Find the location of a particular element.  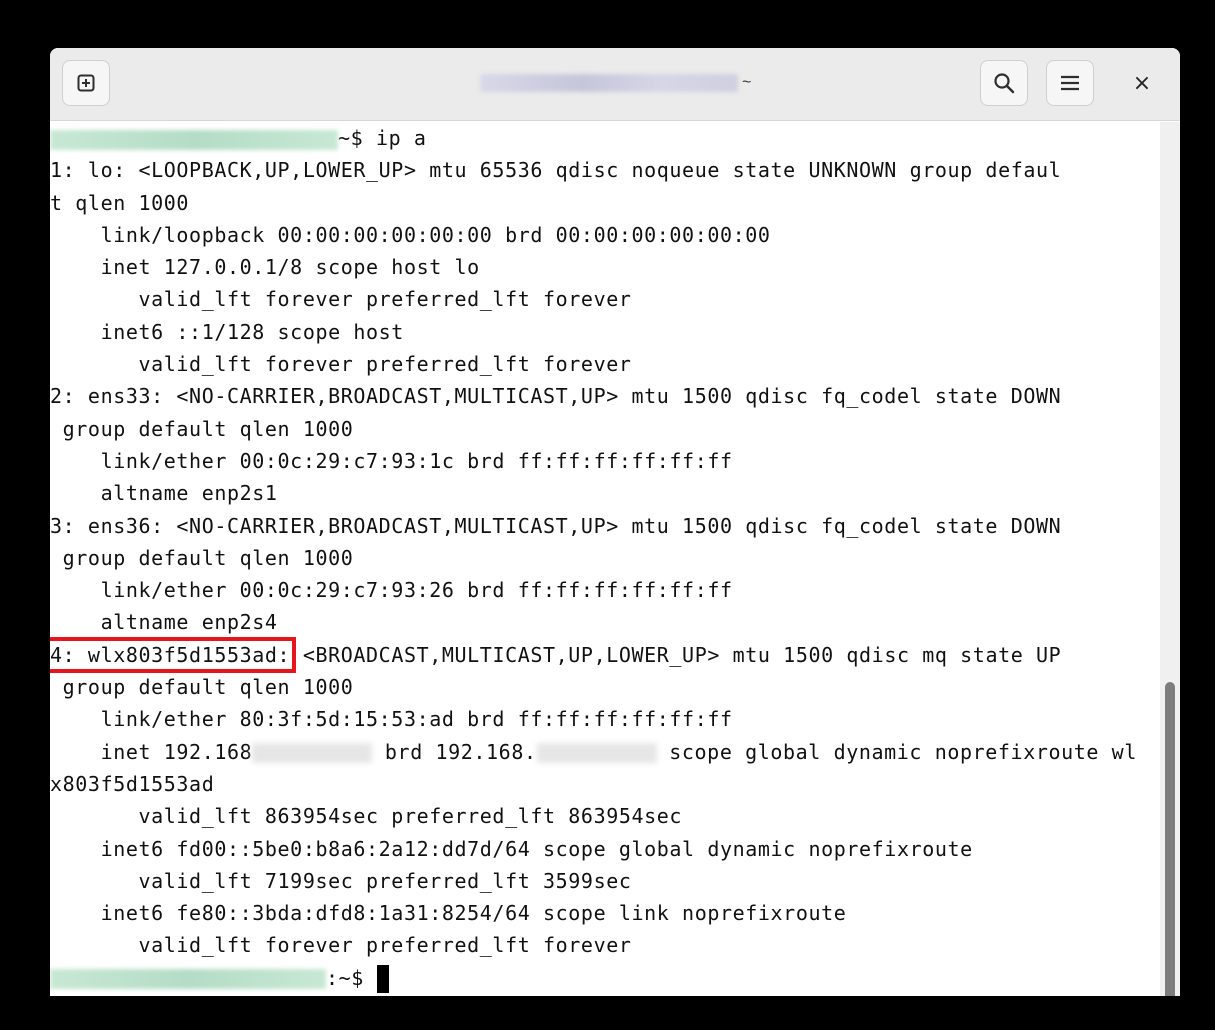

close-button: × is located at coordinates (1142, 83).